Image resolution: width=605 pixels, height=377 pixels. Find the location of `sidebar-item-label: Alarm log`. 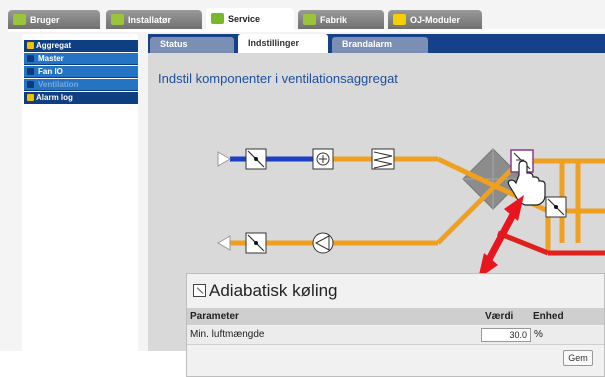

sidebar-item-label: Alarm log is located at coordinates (54, 97).